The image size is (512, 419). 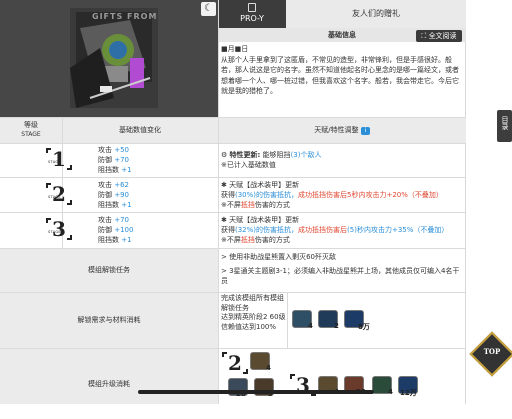 I want to click on unlock-task-2: > 3星通关主题剧3-1；必须编入非助战星熊并上场，其他成员仅可编入4名干员, so click(x=340, y=276).